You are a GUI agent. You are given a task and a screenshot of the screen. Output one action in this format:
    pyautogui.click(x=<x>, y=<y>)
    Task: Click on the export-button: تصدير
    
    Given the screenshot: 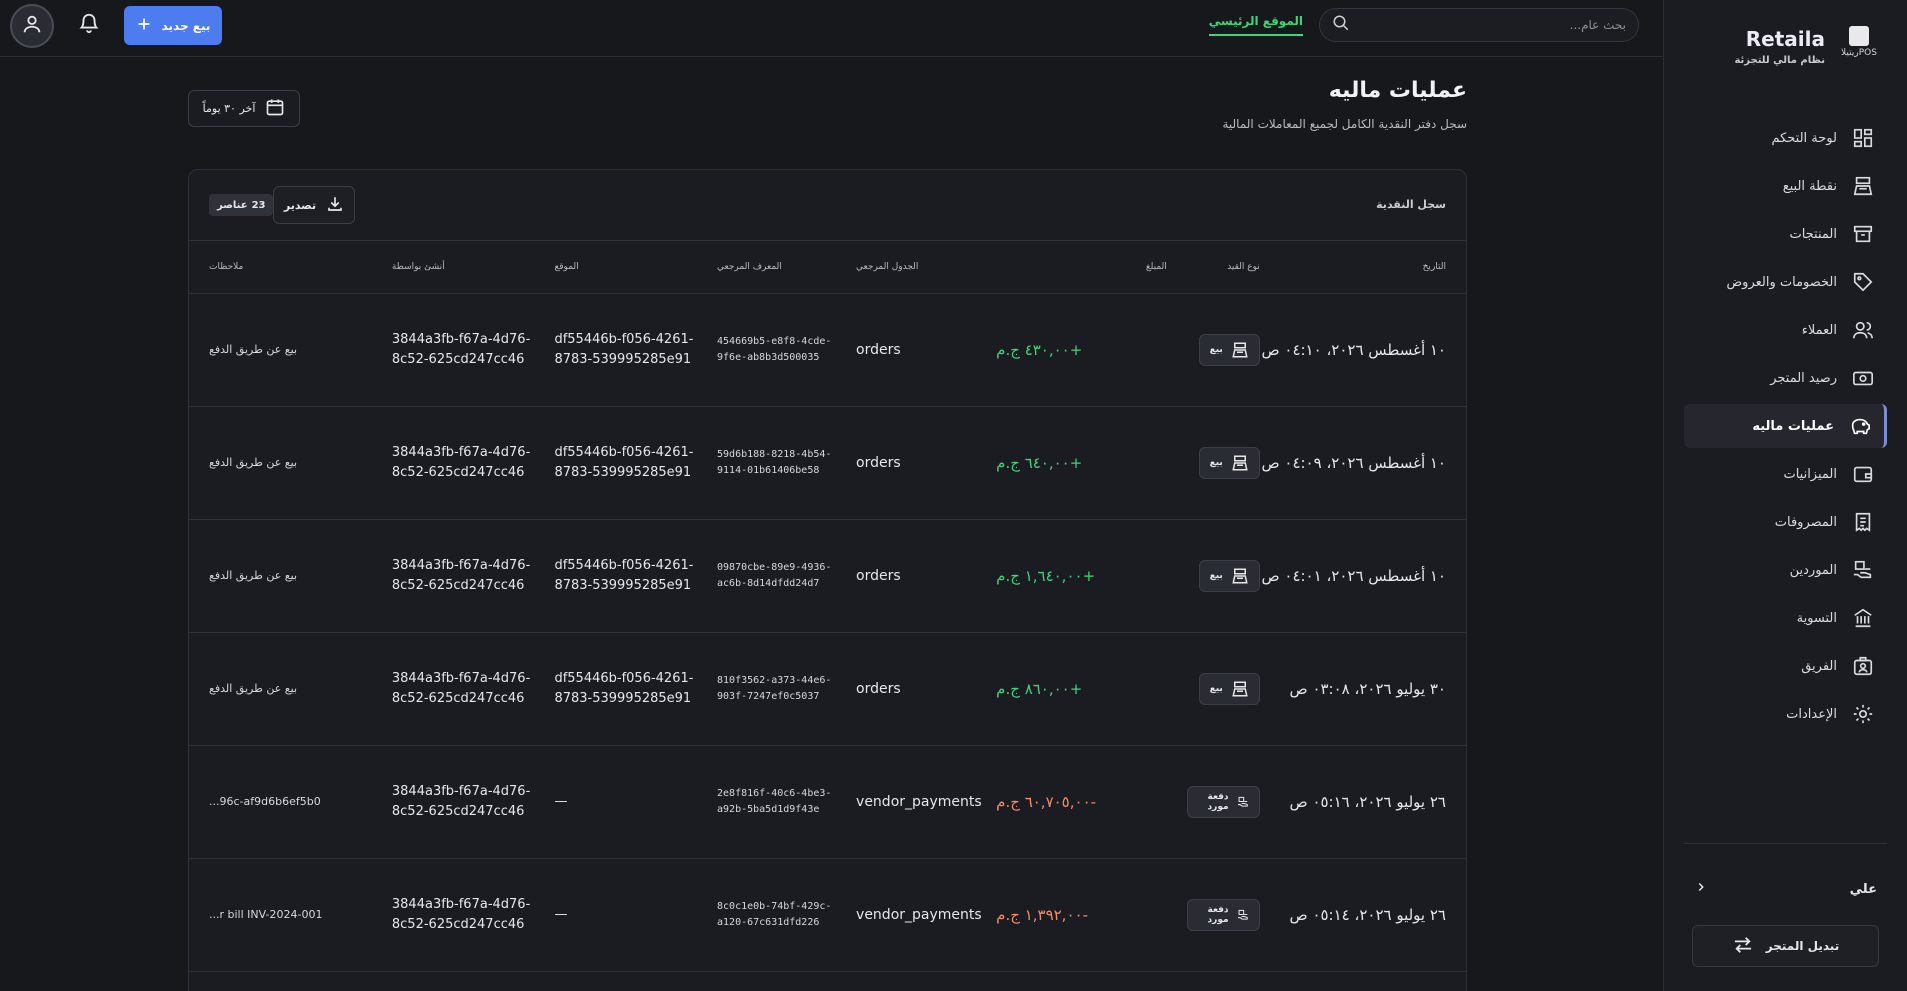 What is the action you would take?
    pyautogui.click(x=314, y=205)
    